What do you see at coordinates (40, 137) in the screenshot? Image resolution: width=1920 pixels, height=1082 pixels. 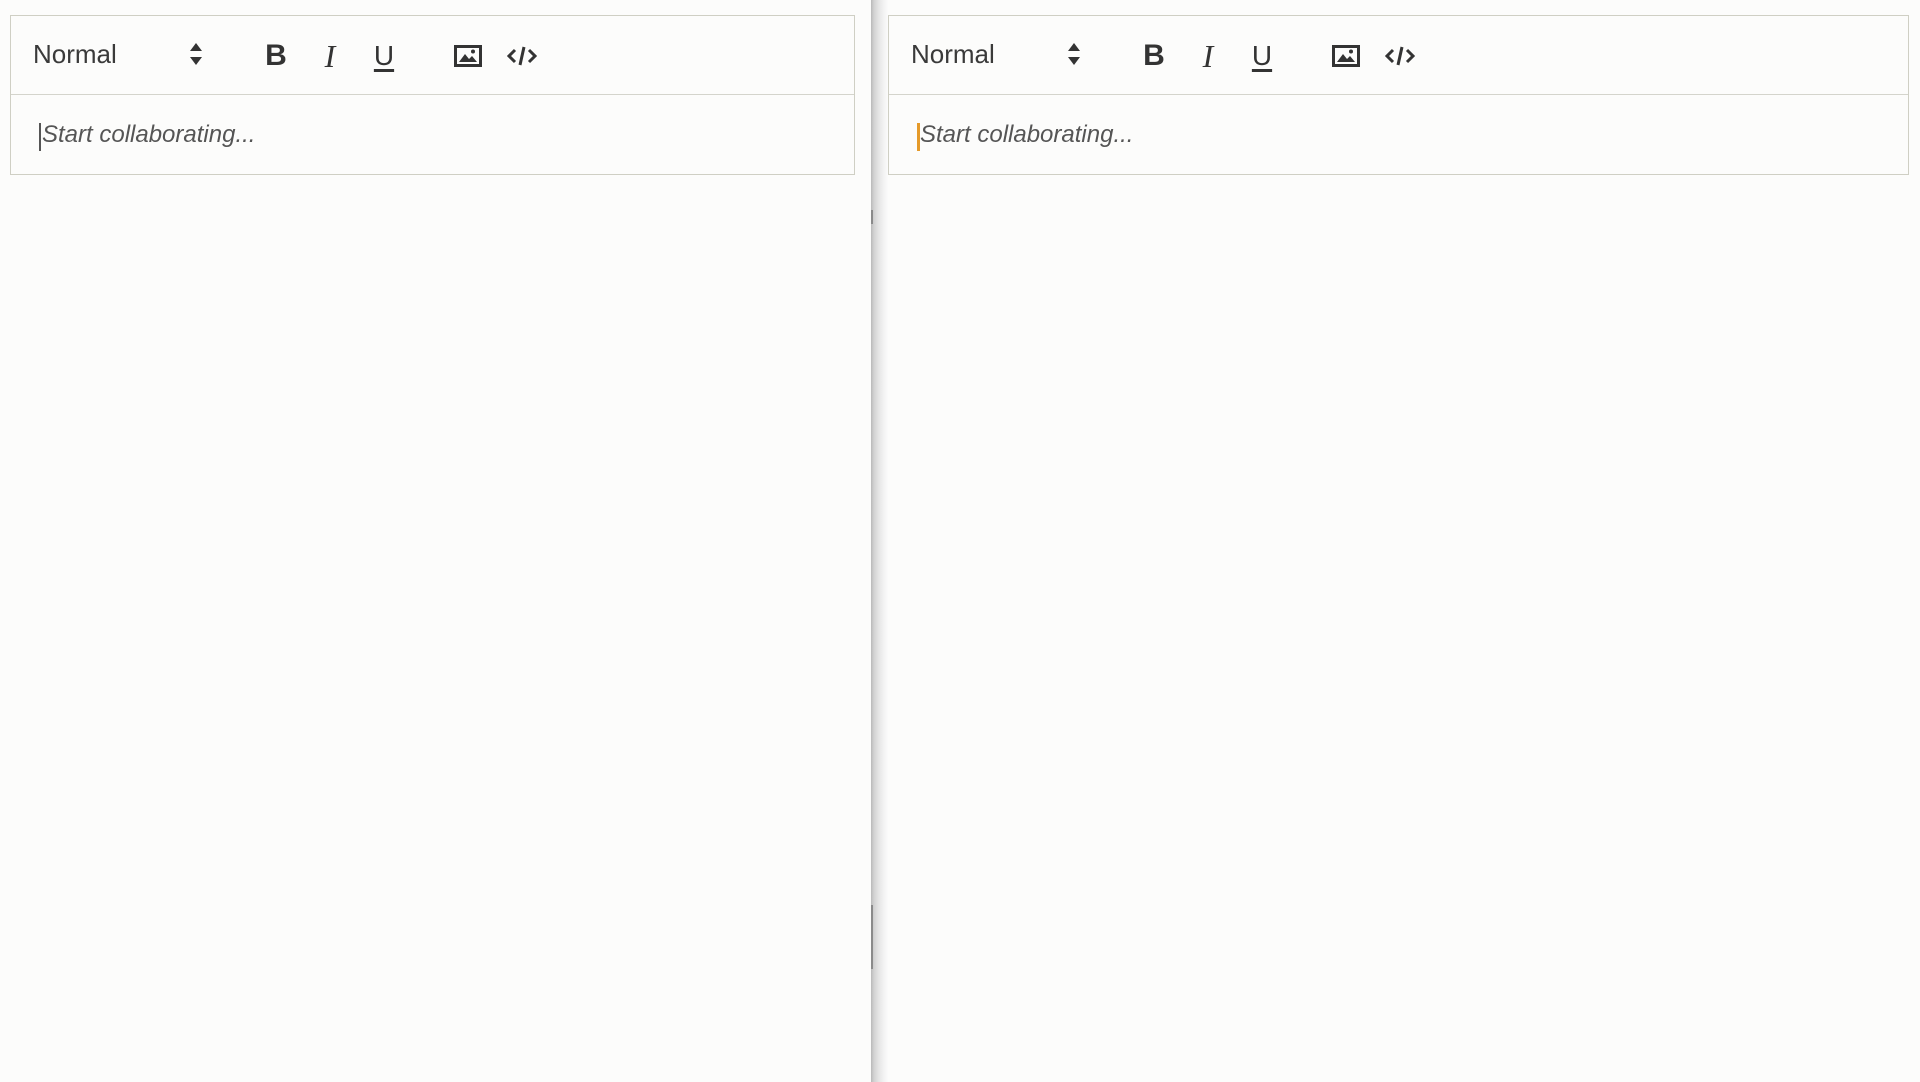 I see `text-caret` at bounding box center [40, 137].